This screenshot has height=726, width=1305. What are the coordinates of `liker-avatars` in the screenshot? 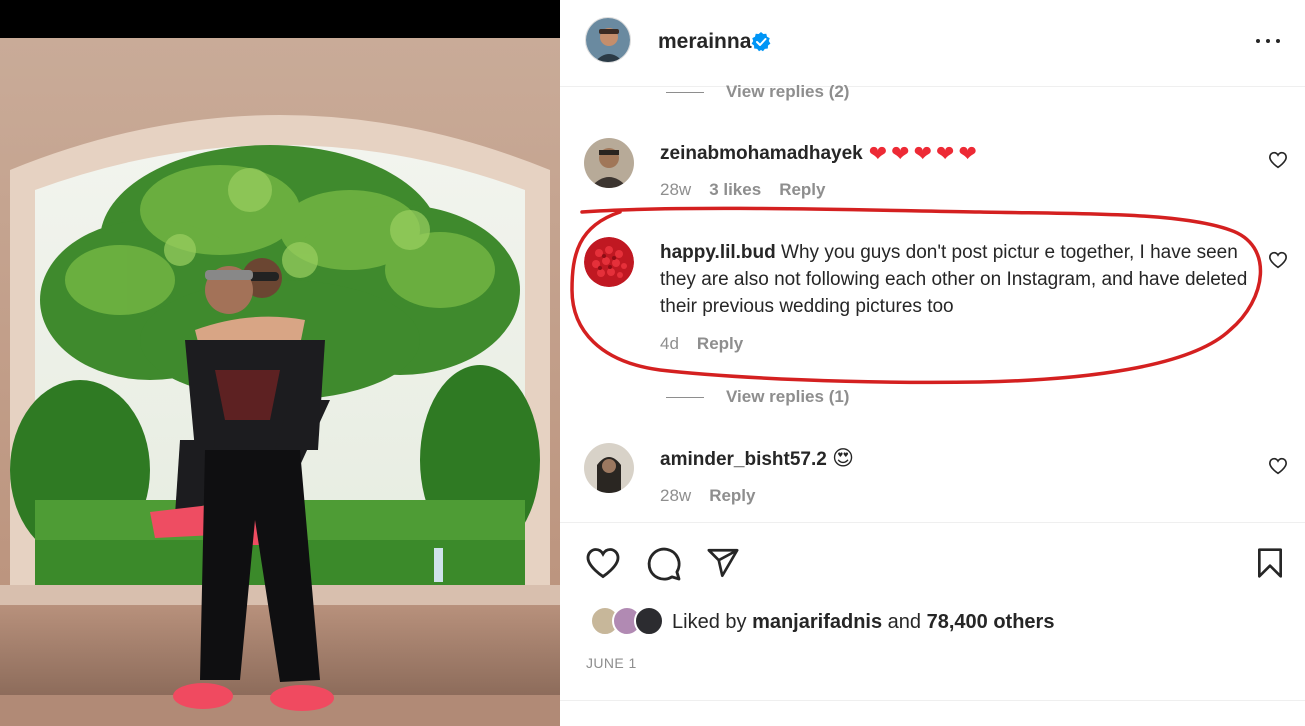 It's located at (629, 622).